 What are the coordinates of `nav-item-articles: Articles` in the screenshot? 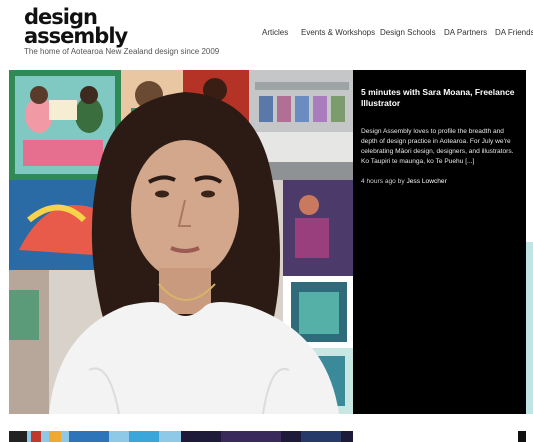 It's located at (275, 32).